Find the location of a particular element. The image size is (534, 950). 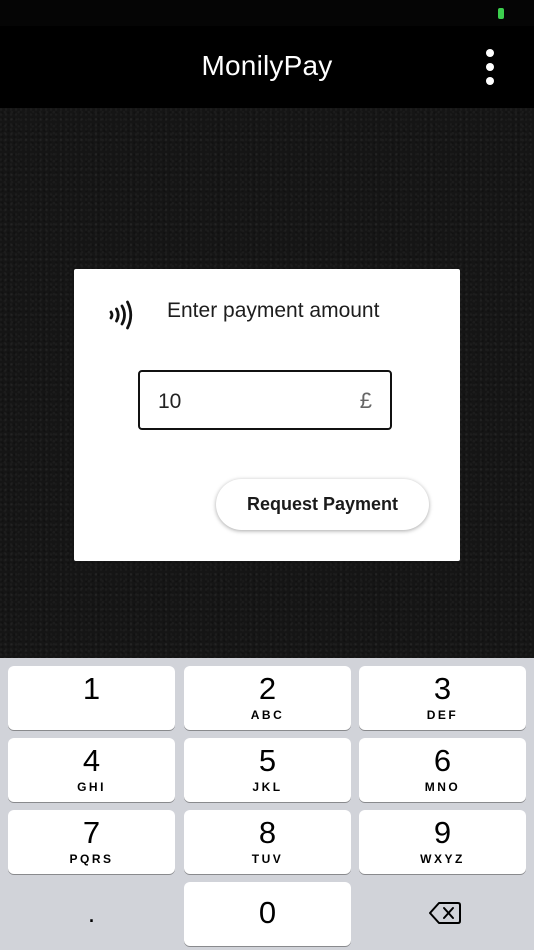

key-0: 0 is located at coordinates (267, 914).